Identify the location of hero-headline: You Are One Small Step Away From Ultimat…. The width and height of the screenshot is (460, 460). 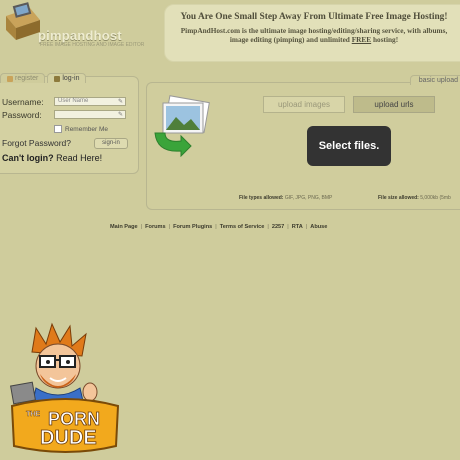
(314, 17).